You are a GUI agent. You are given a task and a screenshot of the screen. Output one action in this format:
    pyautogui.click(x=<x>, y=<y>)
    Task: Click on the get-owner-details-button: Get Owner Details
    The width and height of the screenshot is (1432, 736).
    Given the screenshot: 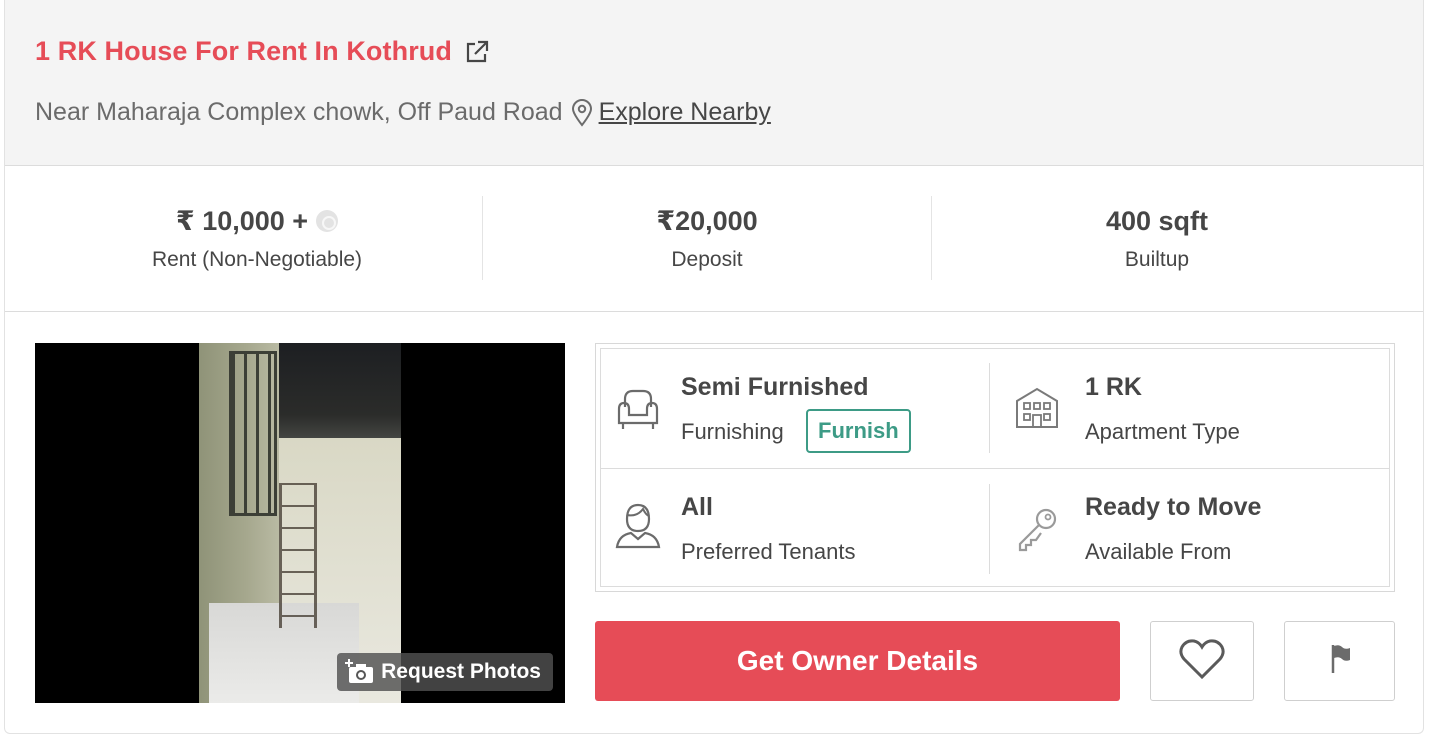 What is the action you would take?
    pyautogui.click(x=857, y=661)
    